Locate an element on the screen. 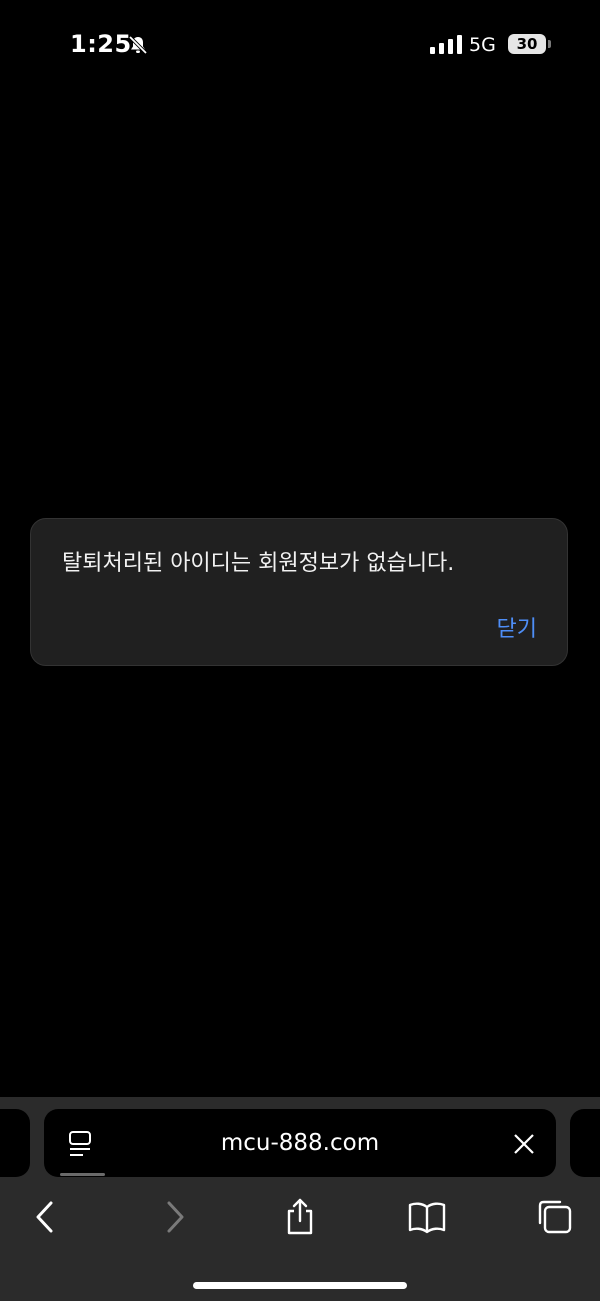 The image size is (600, 1301). bookmarks-icon is located at coordinates (427, 1217).